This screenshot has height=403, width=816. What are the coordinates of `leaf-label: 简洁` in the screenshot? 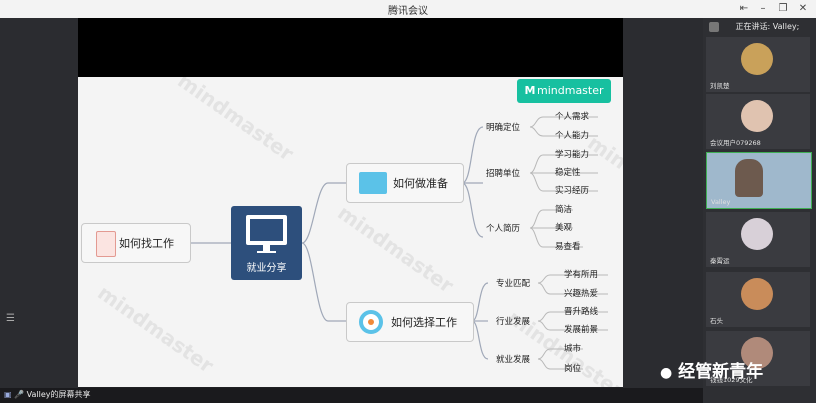 It's located at (564, 210).